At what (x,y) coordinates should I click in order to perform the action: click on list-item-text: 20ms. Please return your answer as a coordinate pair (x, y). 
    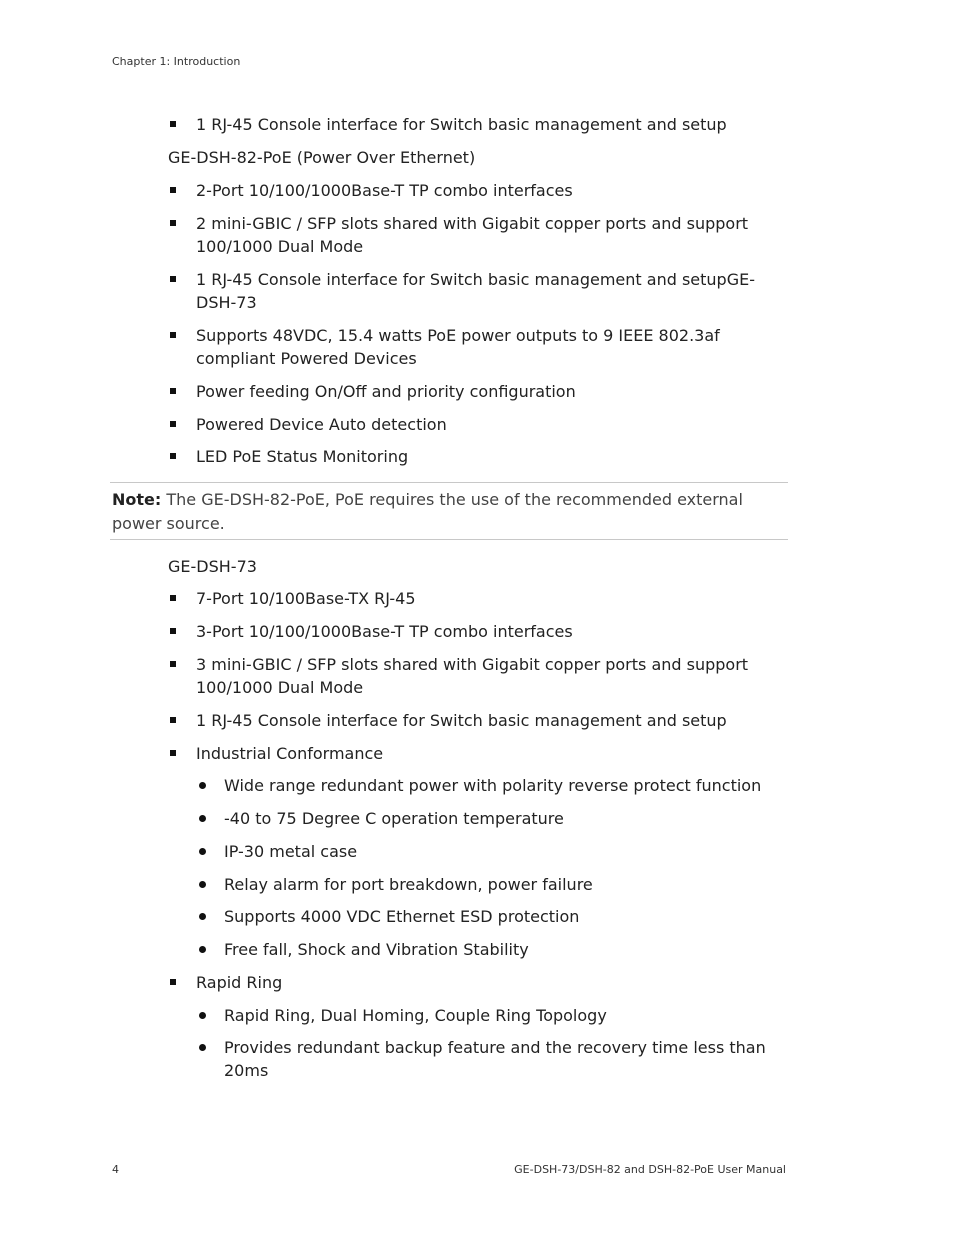
    Looking at the image, I should click on (246, 1070).